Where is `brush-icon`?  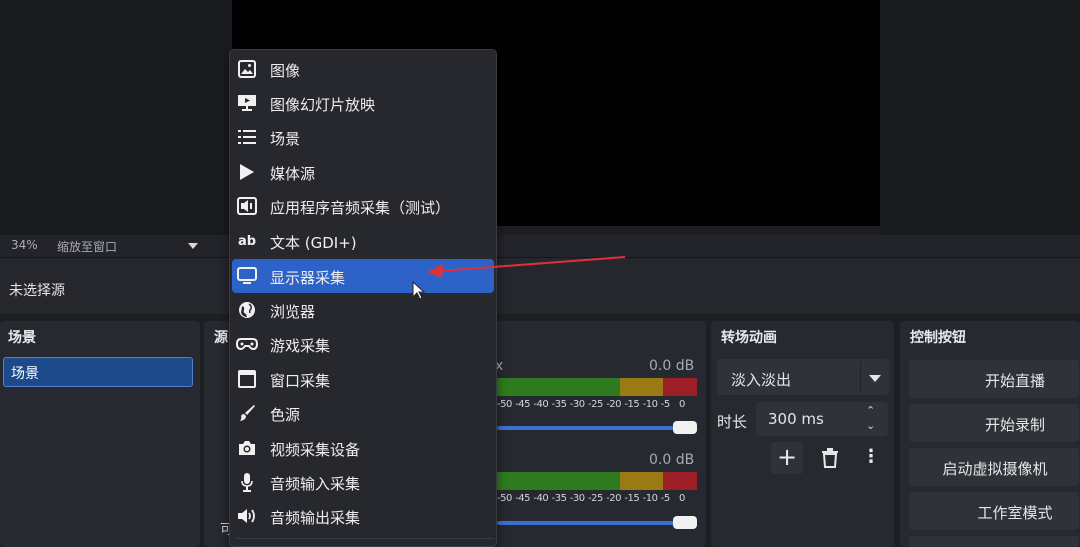
brush-icon is located at coordinates (247, 413).